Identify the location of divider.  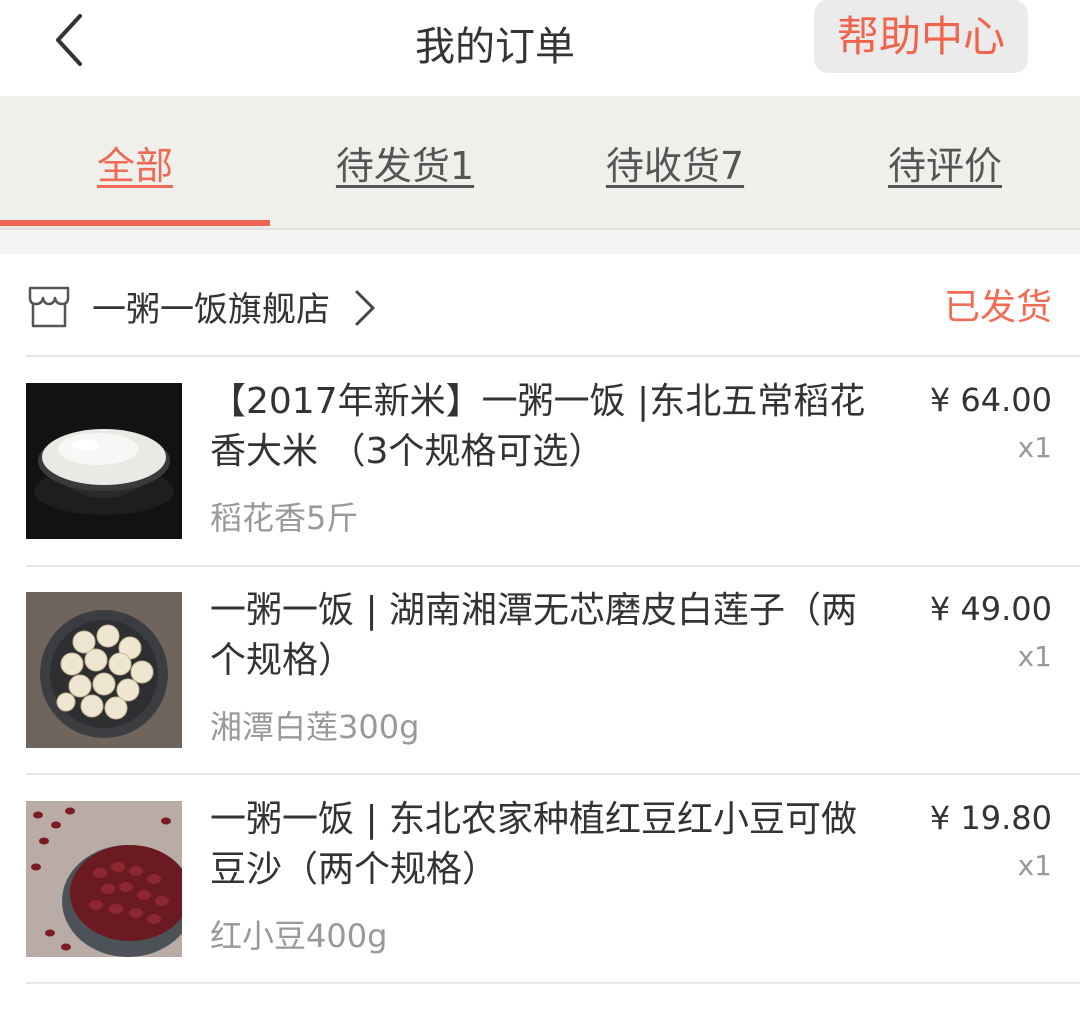
(553, 983).